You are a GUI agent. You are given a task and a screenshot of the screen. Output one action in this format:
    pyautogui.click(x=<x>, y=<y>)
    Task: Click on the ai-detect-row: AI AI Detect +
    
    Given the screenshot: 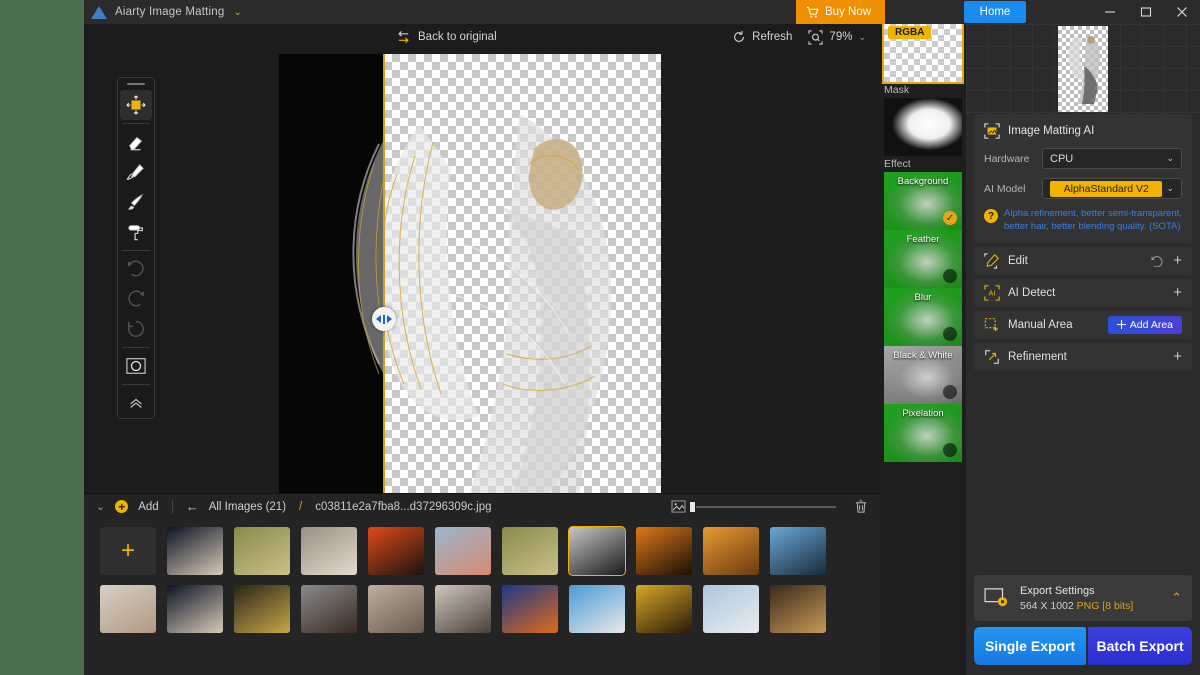 What is the action you would take?
    pyautogui.click(x=1083, y=292)
    